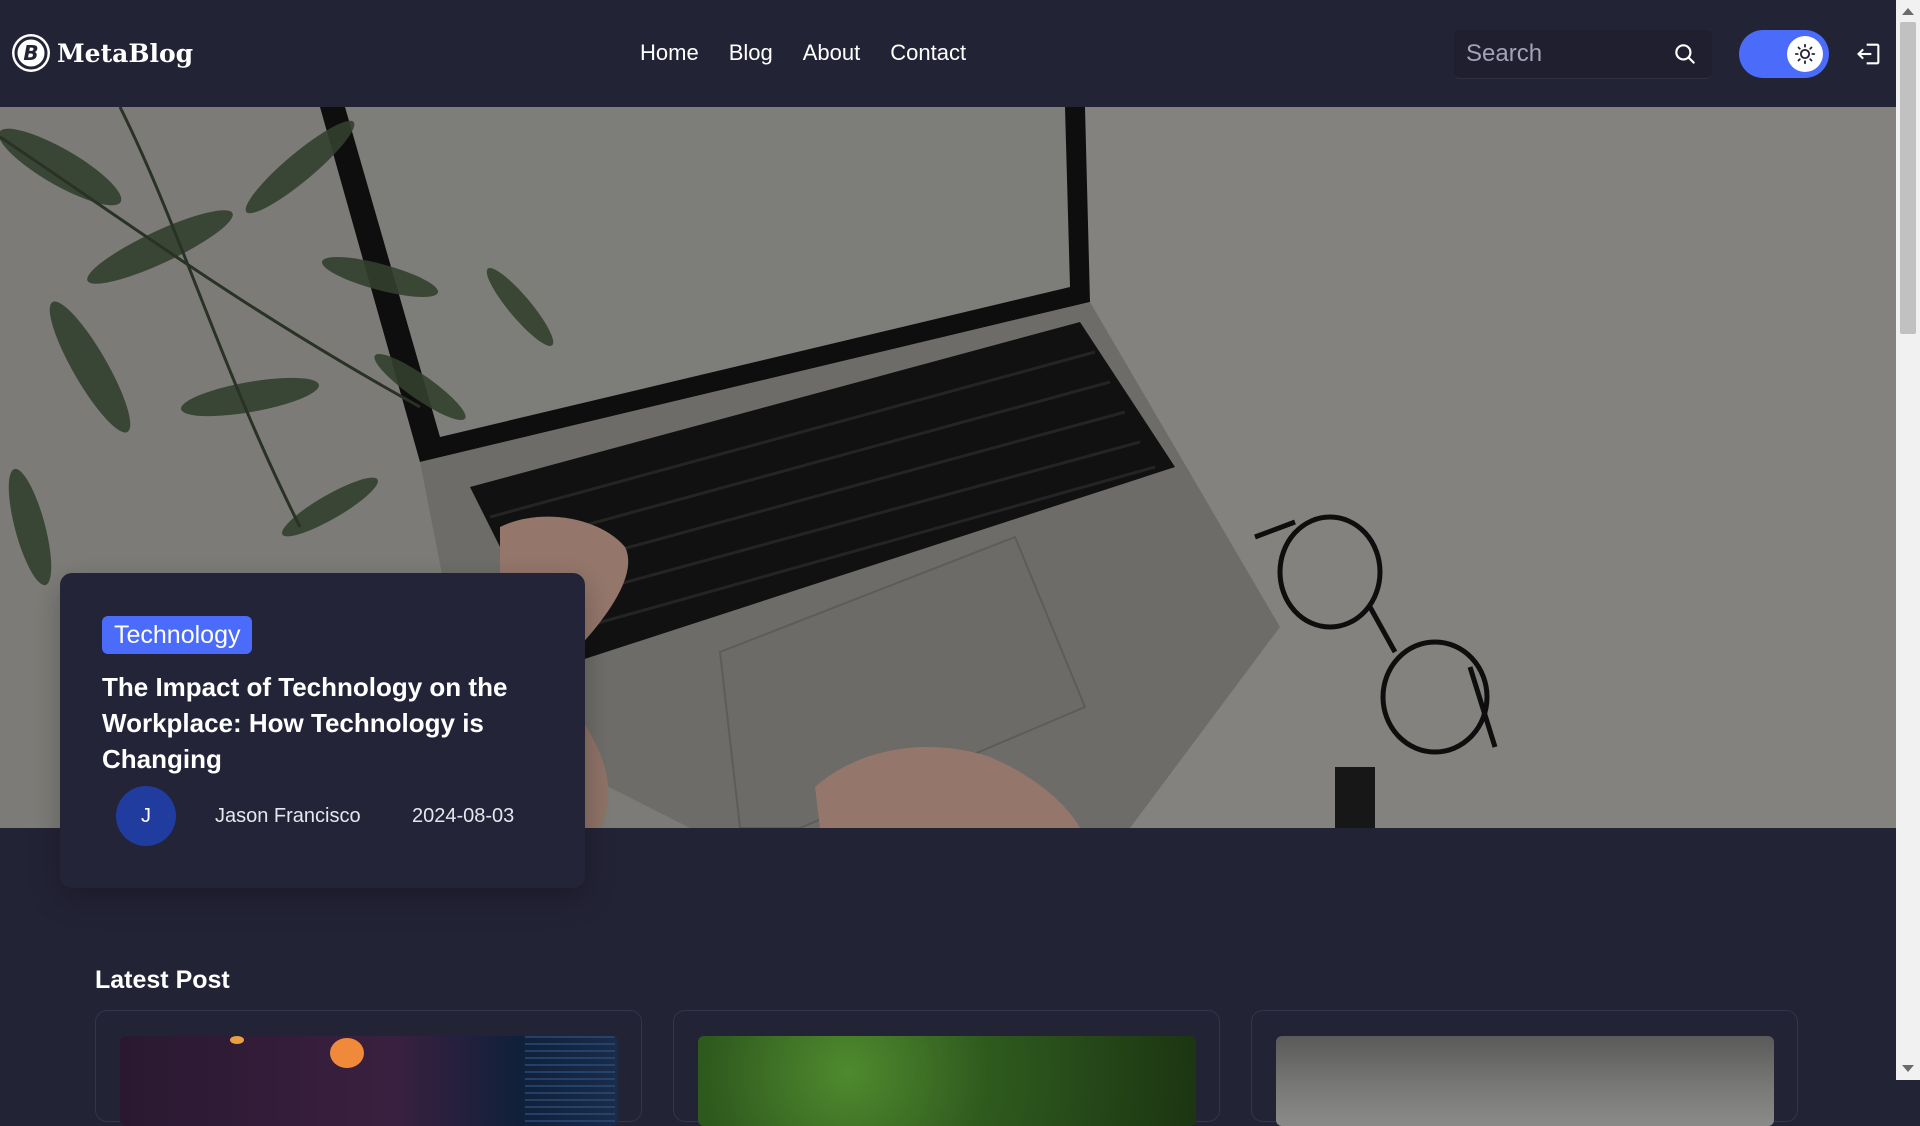 Image resolution: width=1920 pixels, height=1126 pixels. Describe the element at coordinates (1784, 54) in the screenshot. I see `theme-toggle` at that location.